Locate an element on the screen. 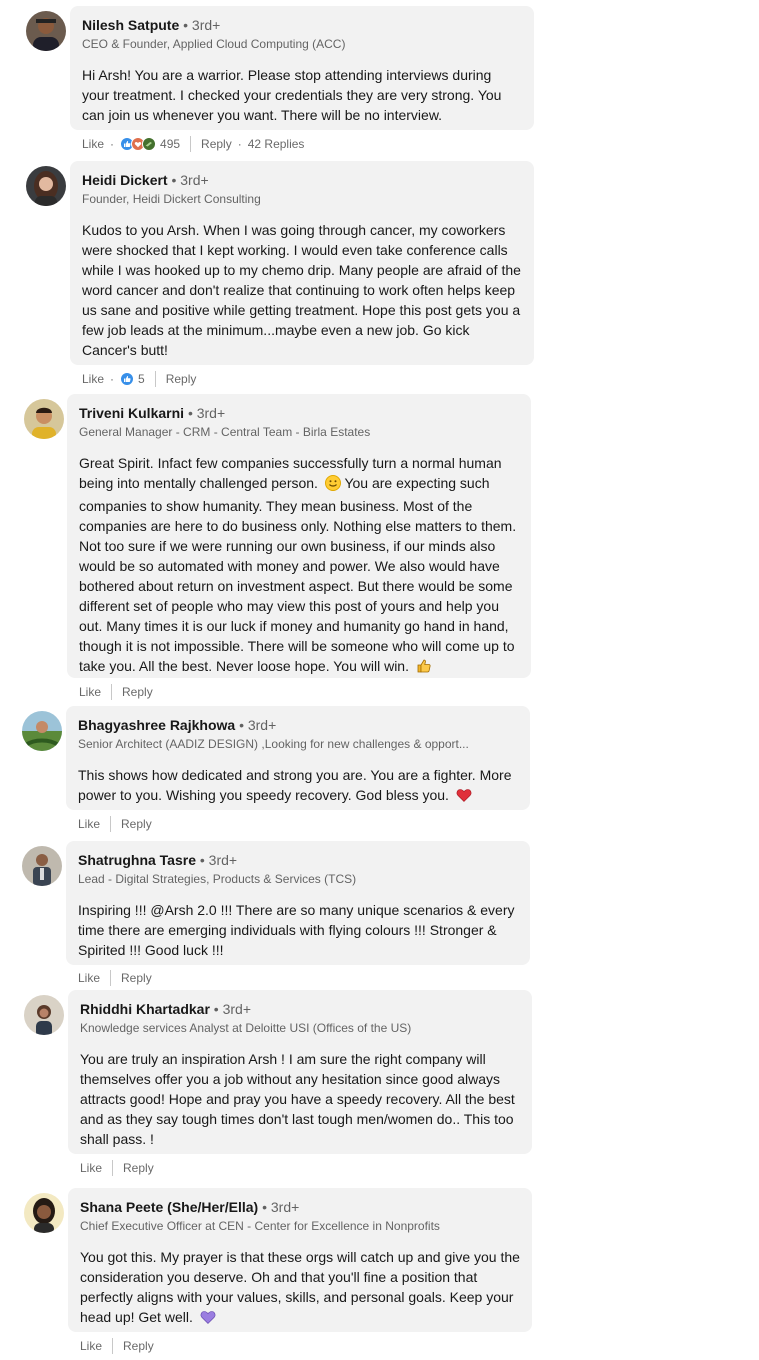 The height and width of the screenshot is (1360, 759). commenter-headline: Founder, Heidi Dickert Consulting is located at coordinates (171, 199).